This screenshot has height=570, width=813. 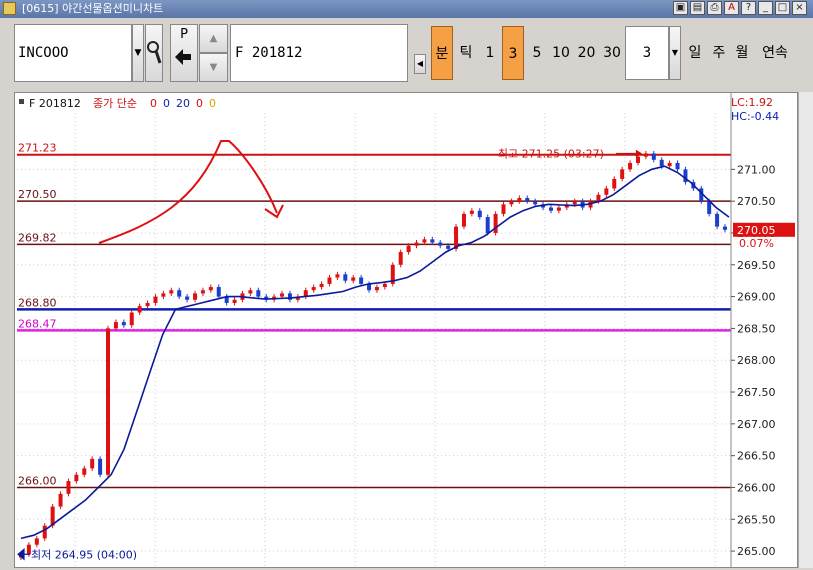 I want to click on y-tick-label-9: 266.50, so click(x=756, y=456).